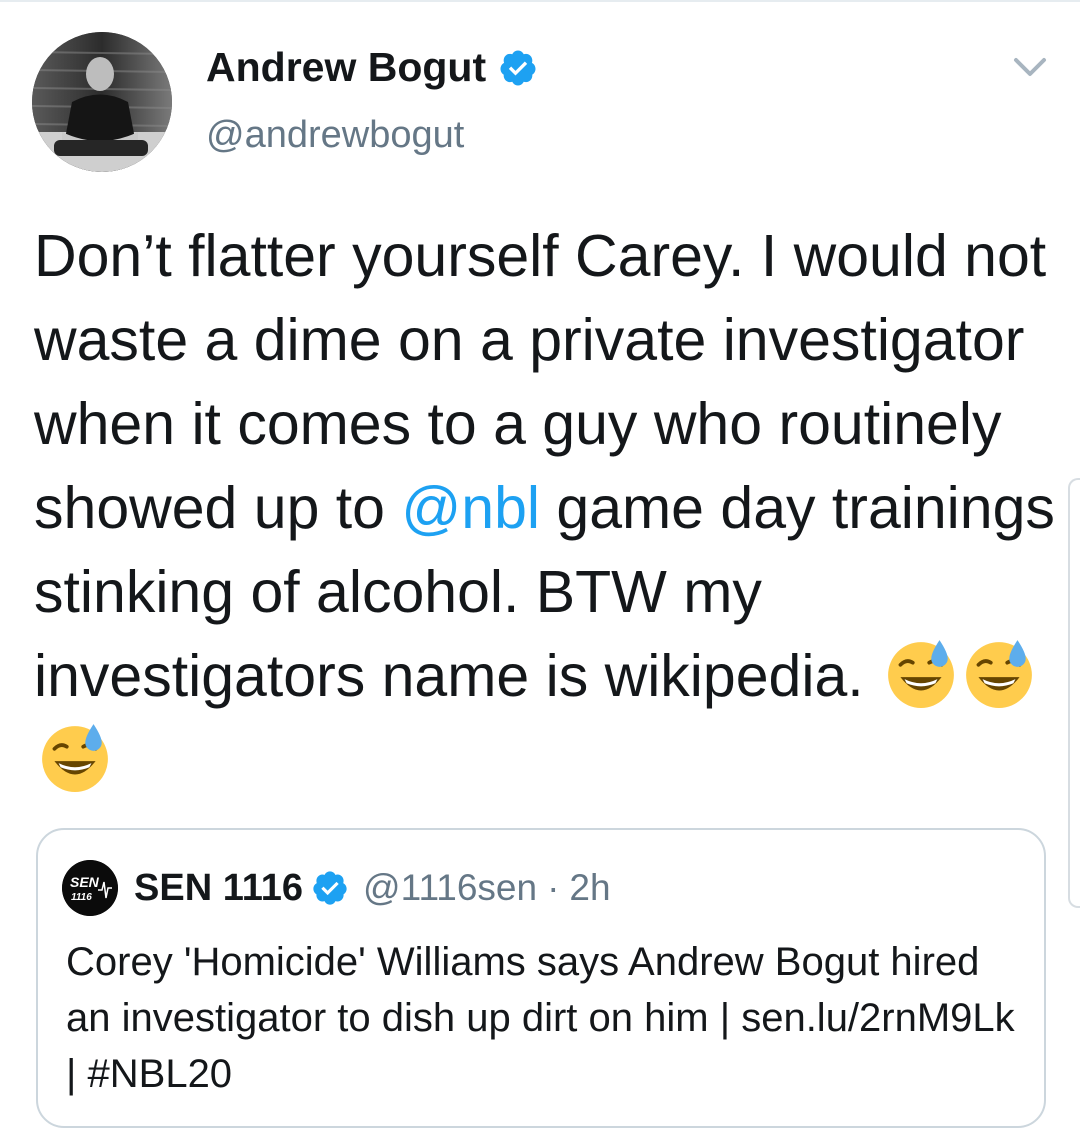 This screenshot has height=1128, width=1080. I want to click on chevron-down-icon, so click(1030, 68).